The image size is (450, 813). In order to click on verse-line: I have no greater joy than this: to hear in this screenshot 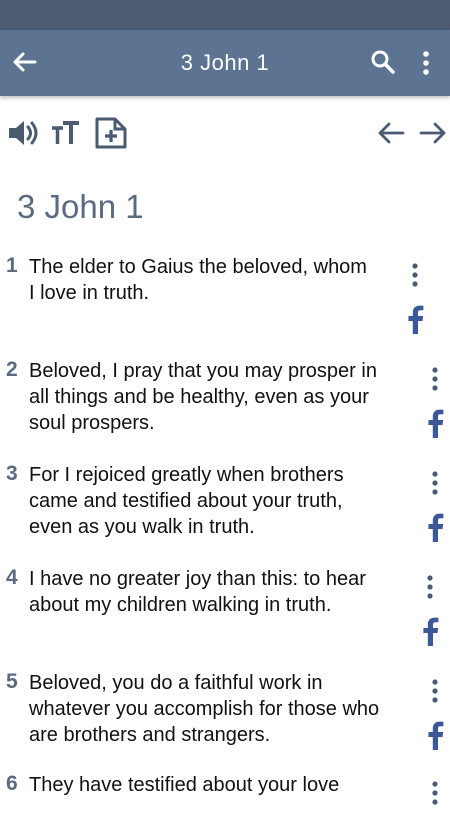, I will do `click(197, 579)`.